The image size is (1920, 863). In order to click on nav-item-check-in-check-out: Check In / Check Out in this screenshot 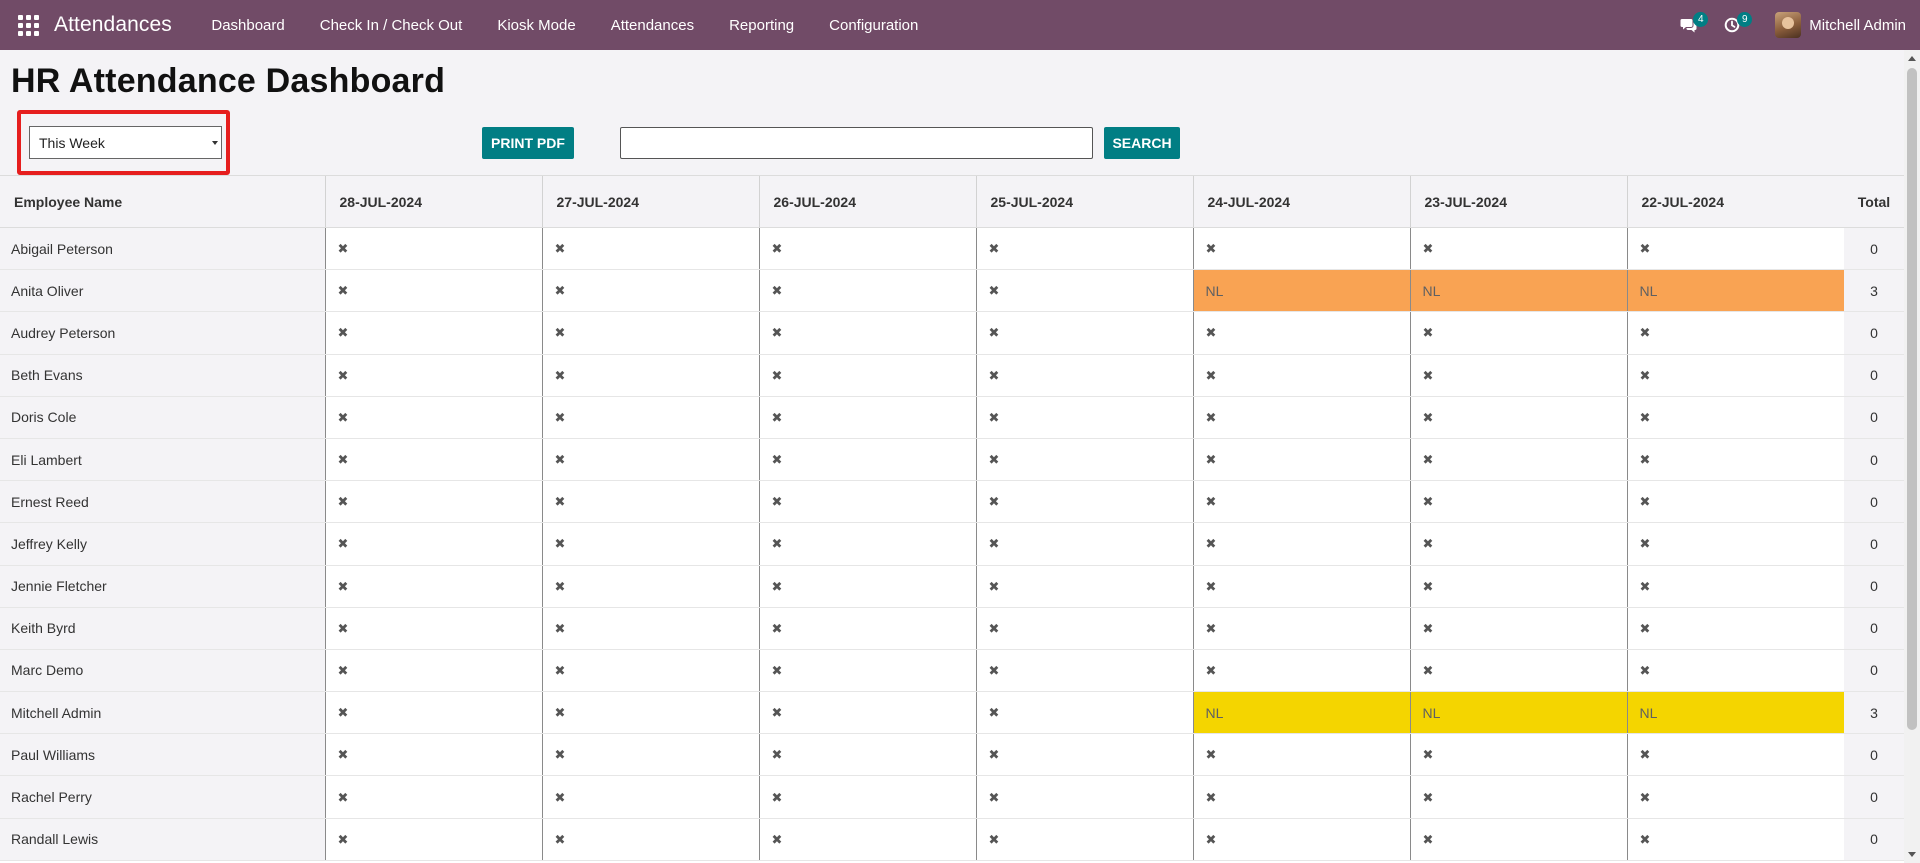, I will do `click(391, 25)`.